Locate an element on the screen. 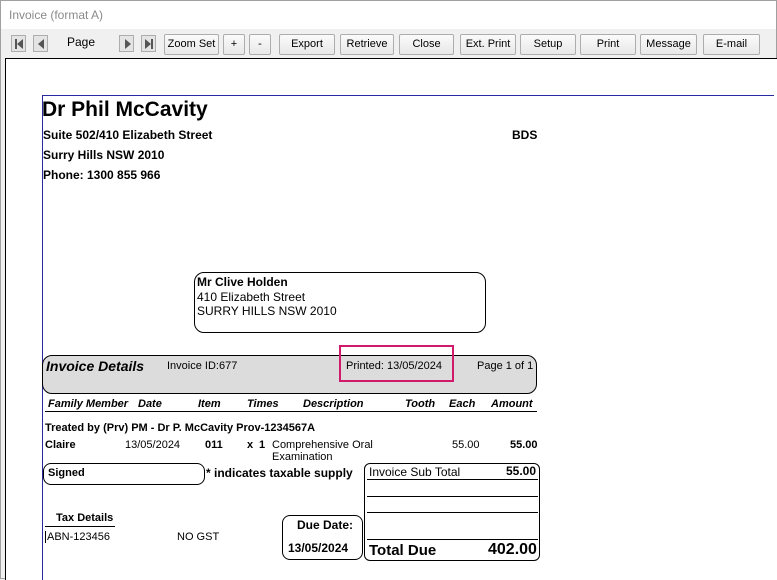 The image size is (777, 580). line-amount: 55.00 is located at coordinates (524, 445).